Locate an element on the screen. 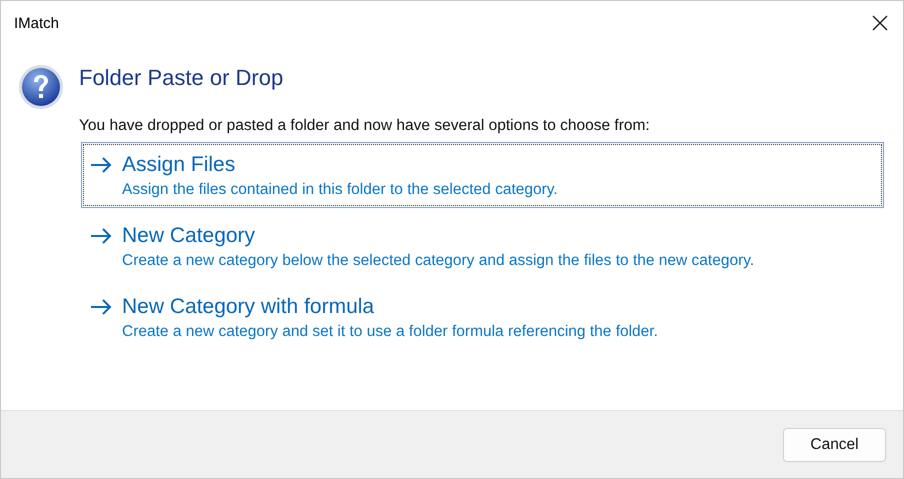  command-link: Assign Files Assign the files contained in this folder to the selected category. is located at coordinates (482, 175).